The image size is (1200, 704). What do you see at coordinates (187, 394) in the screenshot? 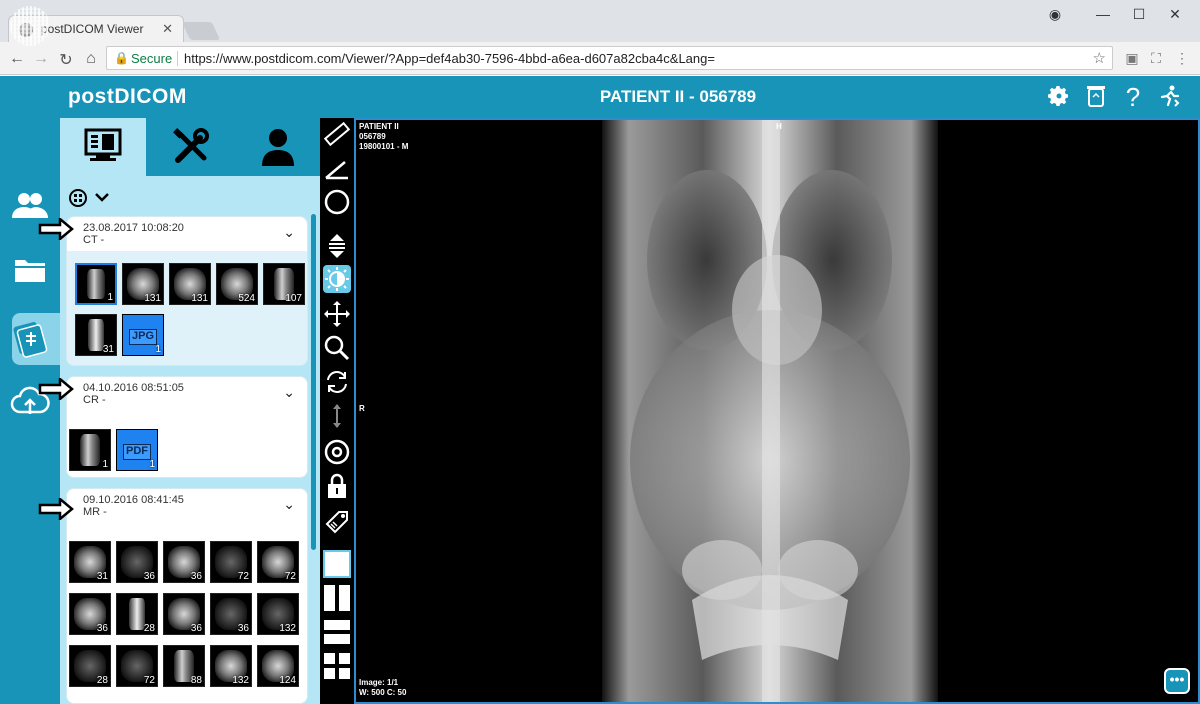
I see `study-header: 04.10.2016 08:51:05 CR - ⌄` at bounding box center [187, 394].